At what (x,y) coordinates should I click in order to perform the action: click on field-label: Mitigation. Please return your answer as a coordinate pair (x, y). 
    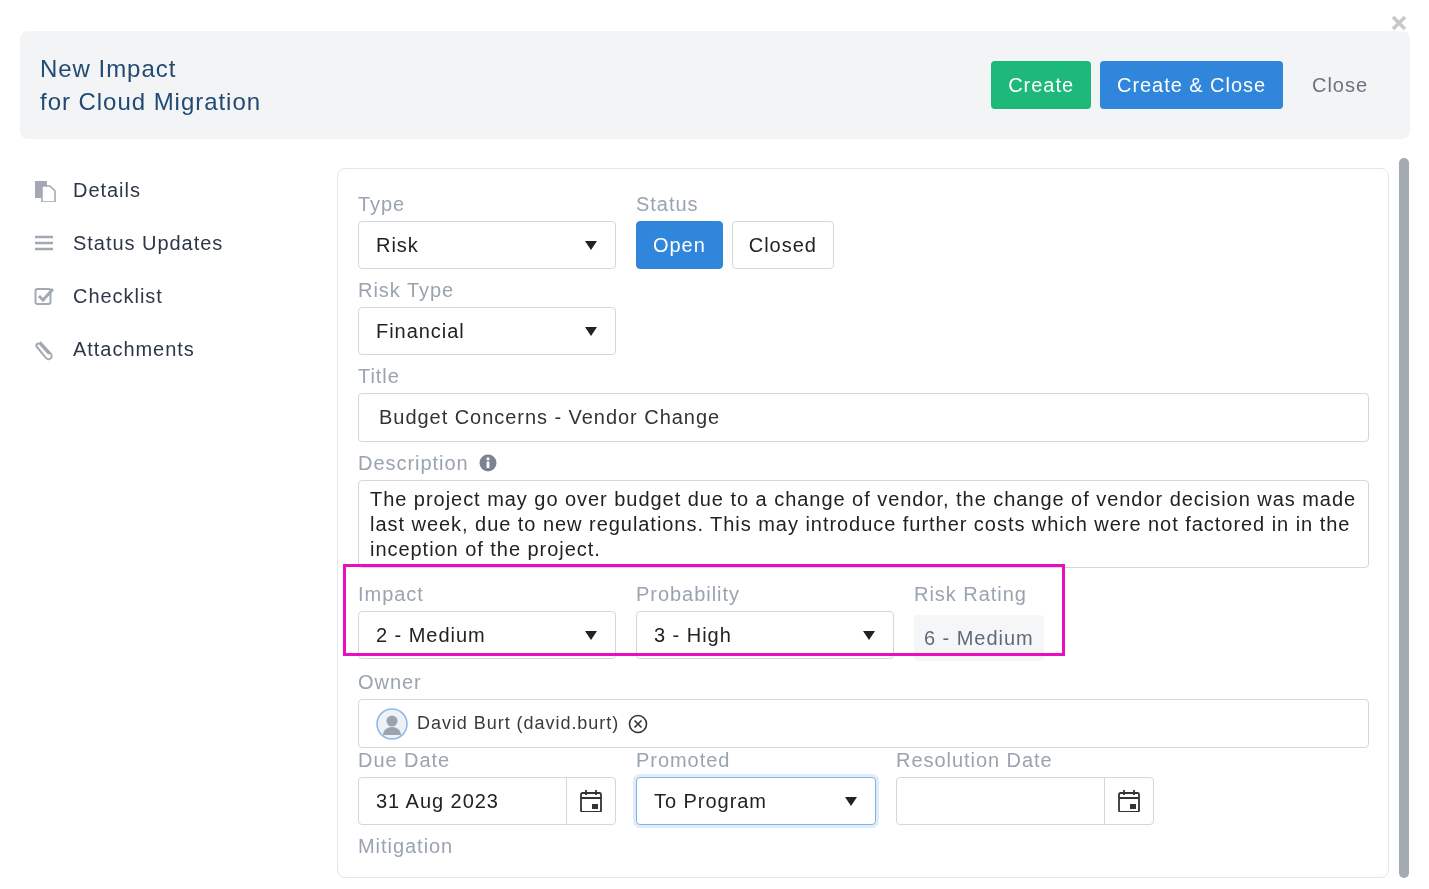
    Looking at the image, I should click on (406, 846).